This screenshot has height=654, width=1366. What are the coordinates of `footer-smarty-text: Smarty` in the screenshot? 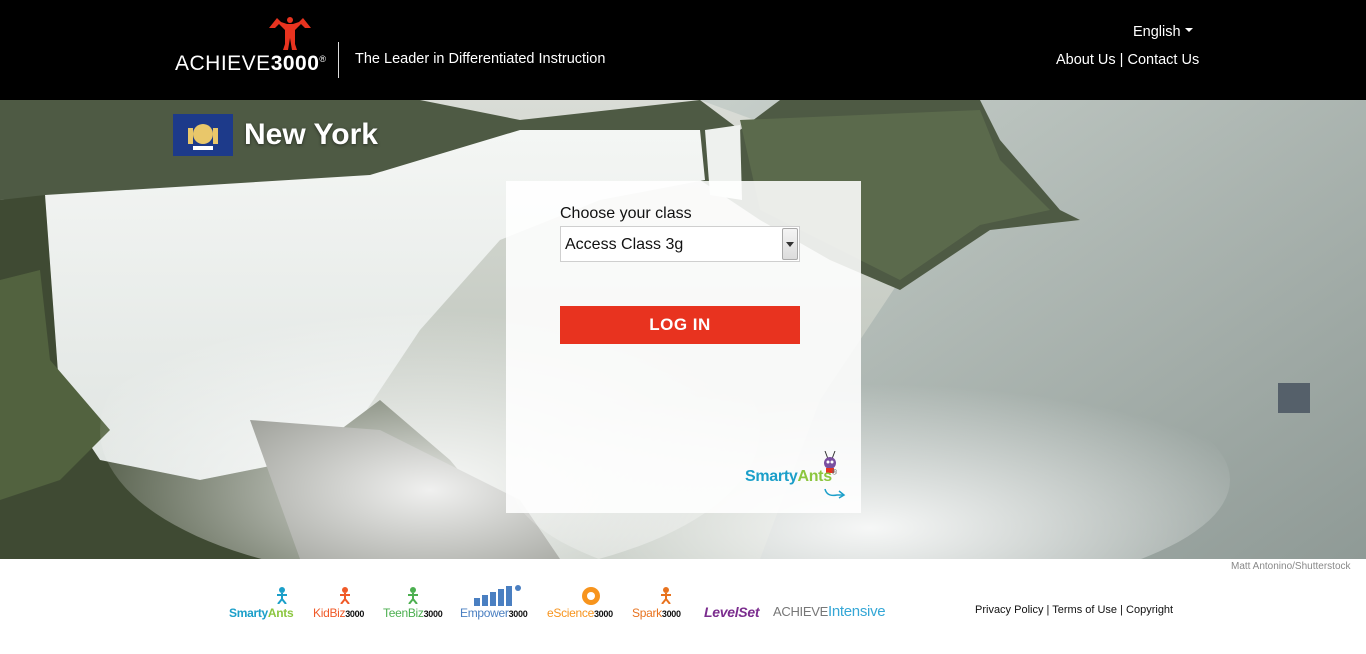 It's located at (248, 613).